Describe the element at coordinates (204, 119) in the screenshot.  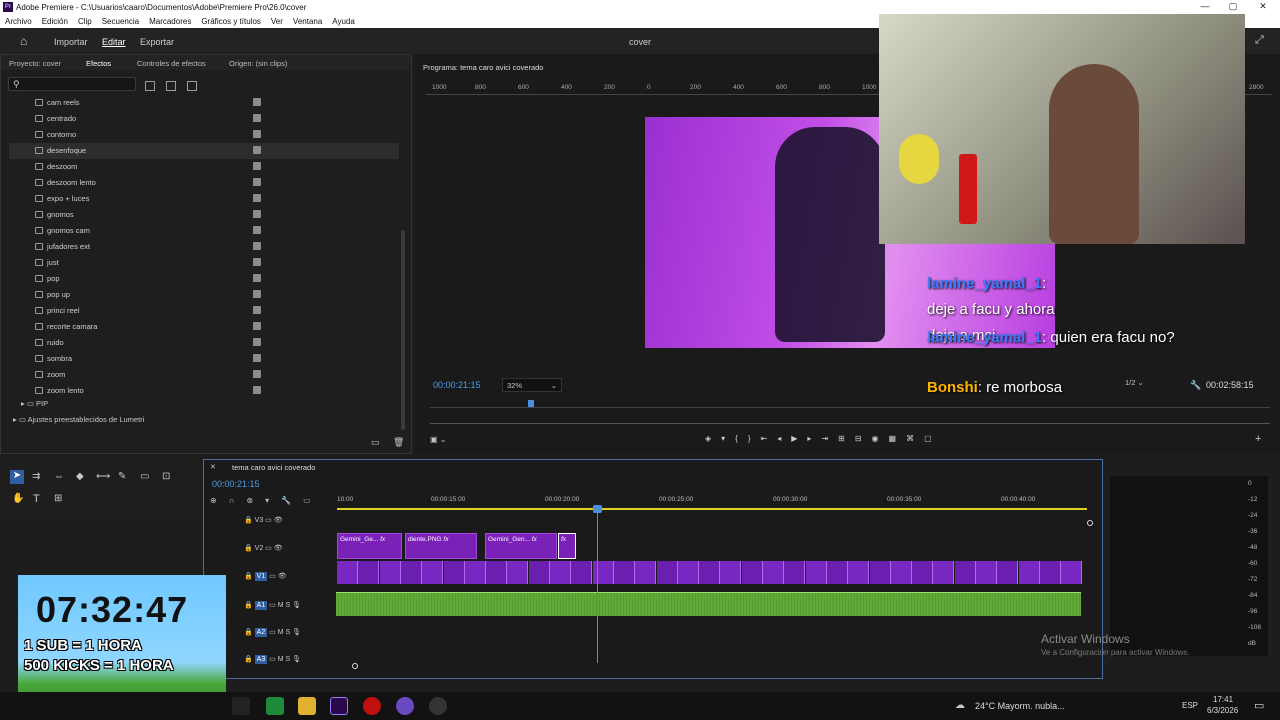
I see `effects-preset-item: centrado` at that location.